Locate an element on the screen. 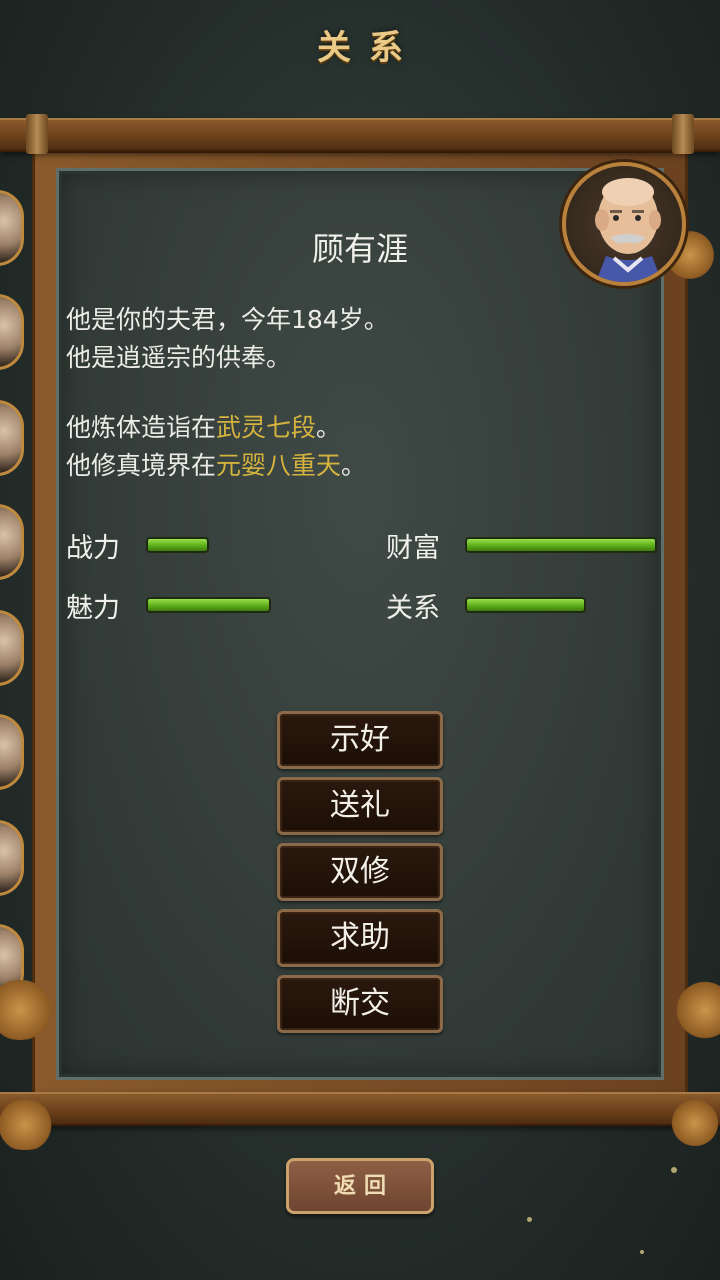 The image size is (720, 1280). body-cultivation-line: 他炼体造诣在武灵七段。 is located at coordinates (203, 426).